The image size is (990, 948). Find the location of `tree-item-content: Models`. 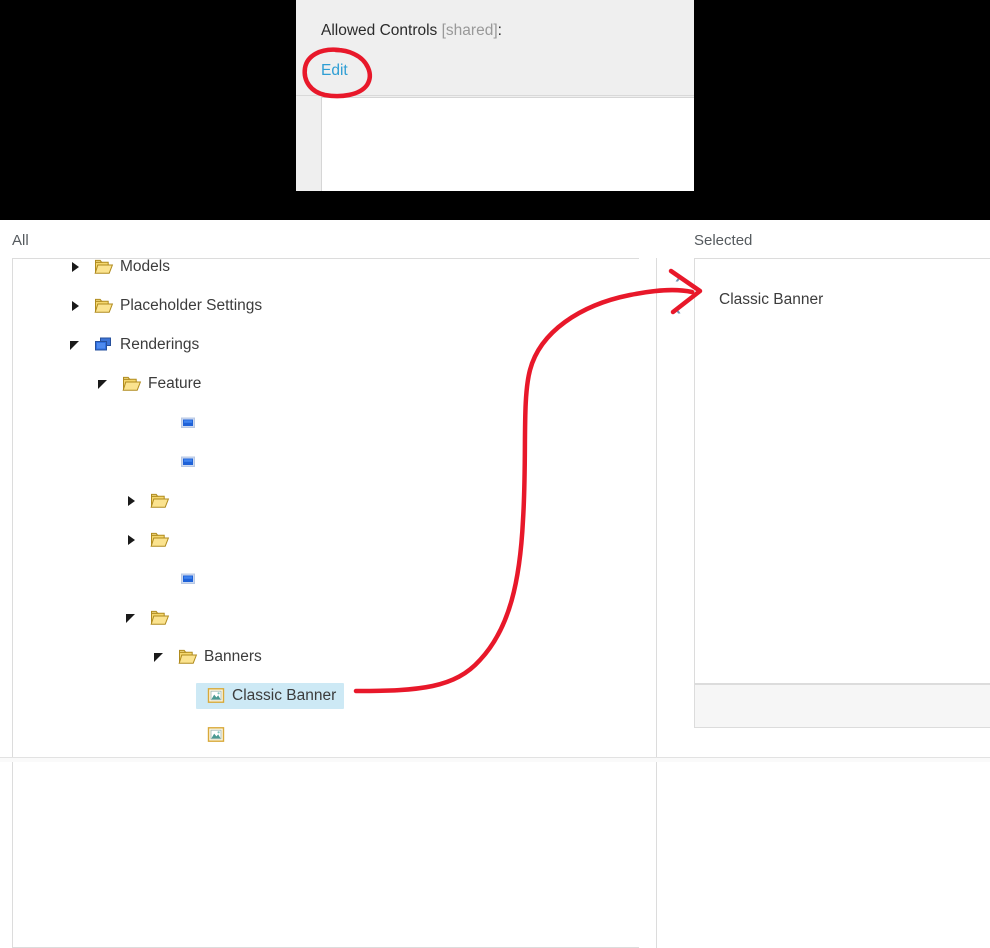

tree-item-content: Models is located at coordinates (131, 269).